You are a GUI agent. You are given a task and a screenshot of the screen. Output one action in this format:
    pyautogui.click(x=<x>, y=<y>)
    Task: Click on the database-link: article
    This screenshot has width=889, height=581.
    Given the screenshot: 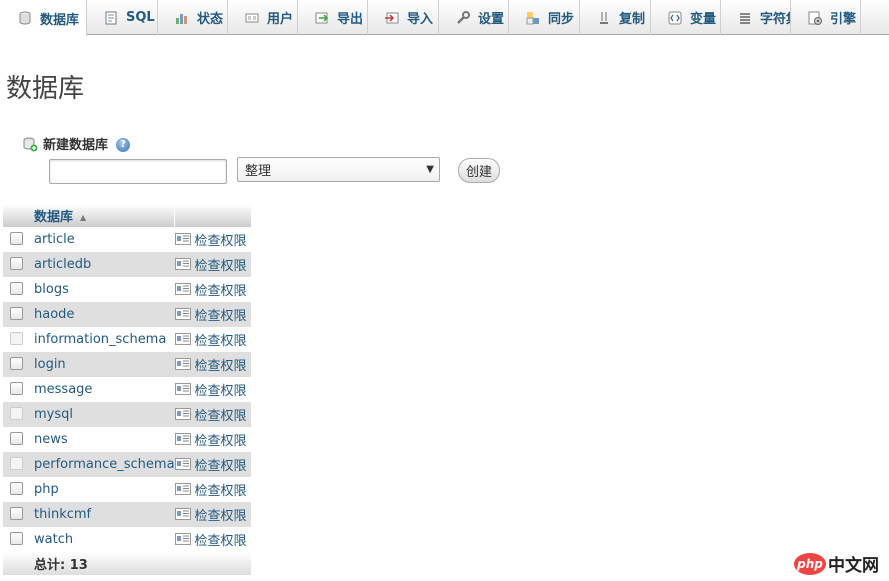 What is the action you would take?
    pyautogui.click(x=54, y=239)
    